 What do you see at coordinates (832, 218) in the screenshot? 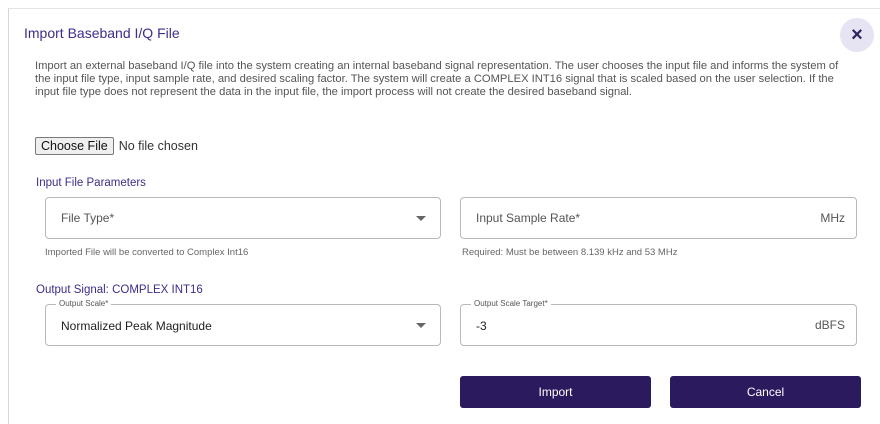
I see `sample-rate-unit: MHz` at bounding box center [832, 218].